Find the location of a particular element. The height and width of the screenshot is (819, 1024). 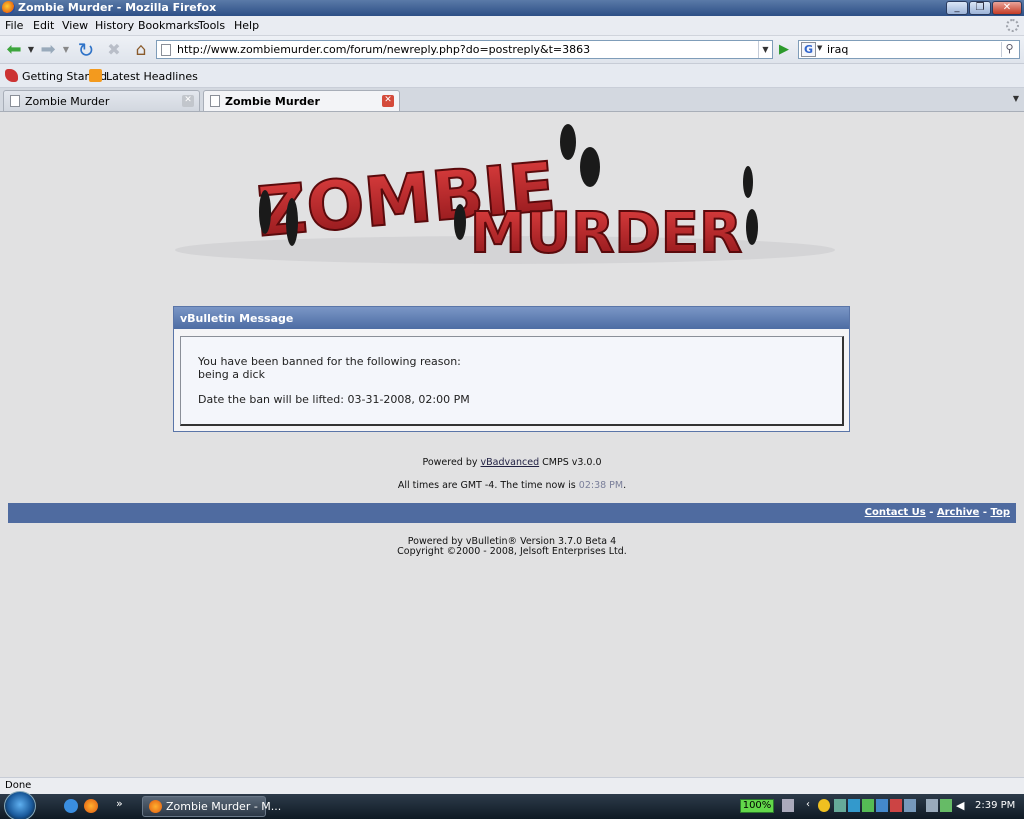

system-clock: 2:39 PM is located at coordinates (995, 805).